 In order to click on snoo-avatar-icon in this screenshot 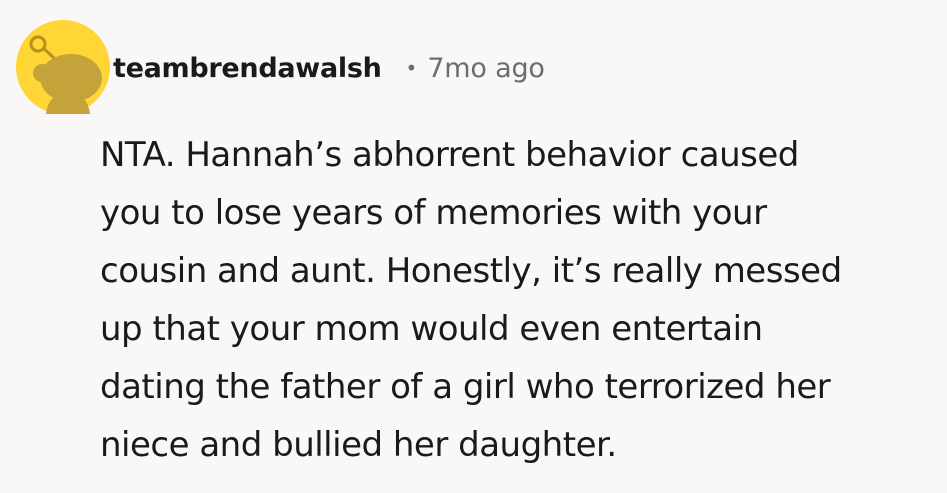, I will do `click(63, 67)`.